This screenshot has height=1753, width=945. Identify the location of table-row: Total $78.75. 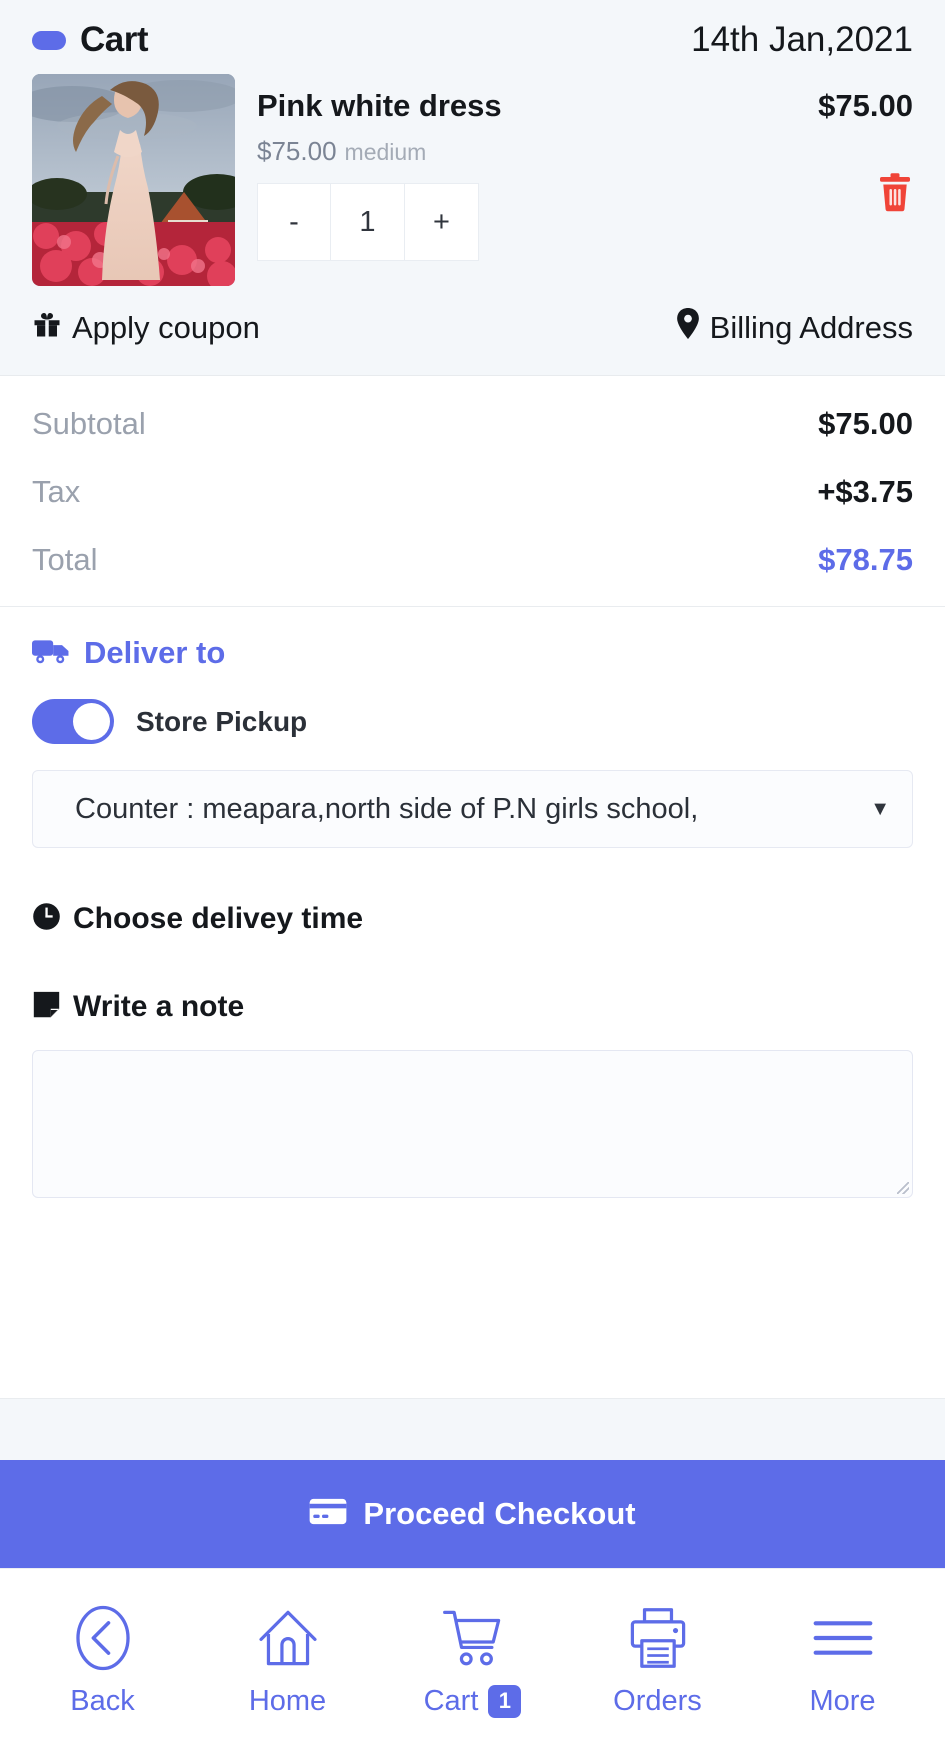
(472, 560).